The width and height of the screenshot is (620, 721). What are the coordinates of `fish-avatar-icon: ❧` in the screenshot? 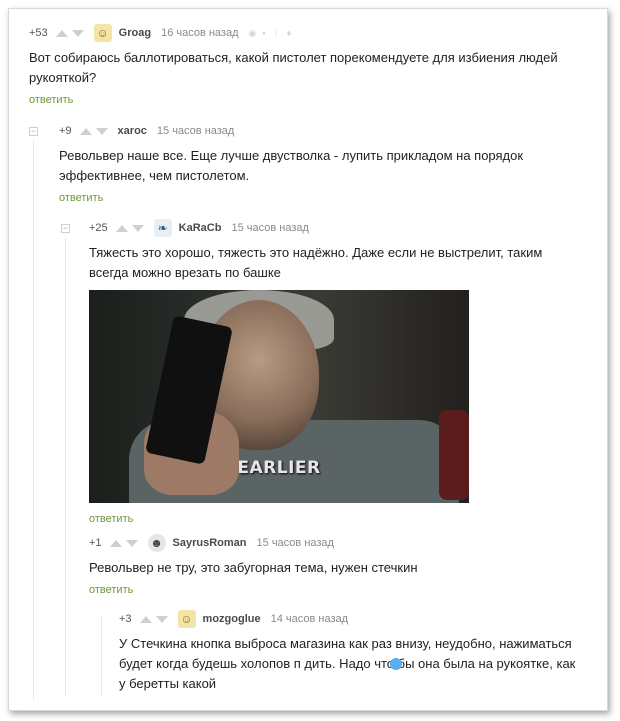 It's located at (162, 228).